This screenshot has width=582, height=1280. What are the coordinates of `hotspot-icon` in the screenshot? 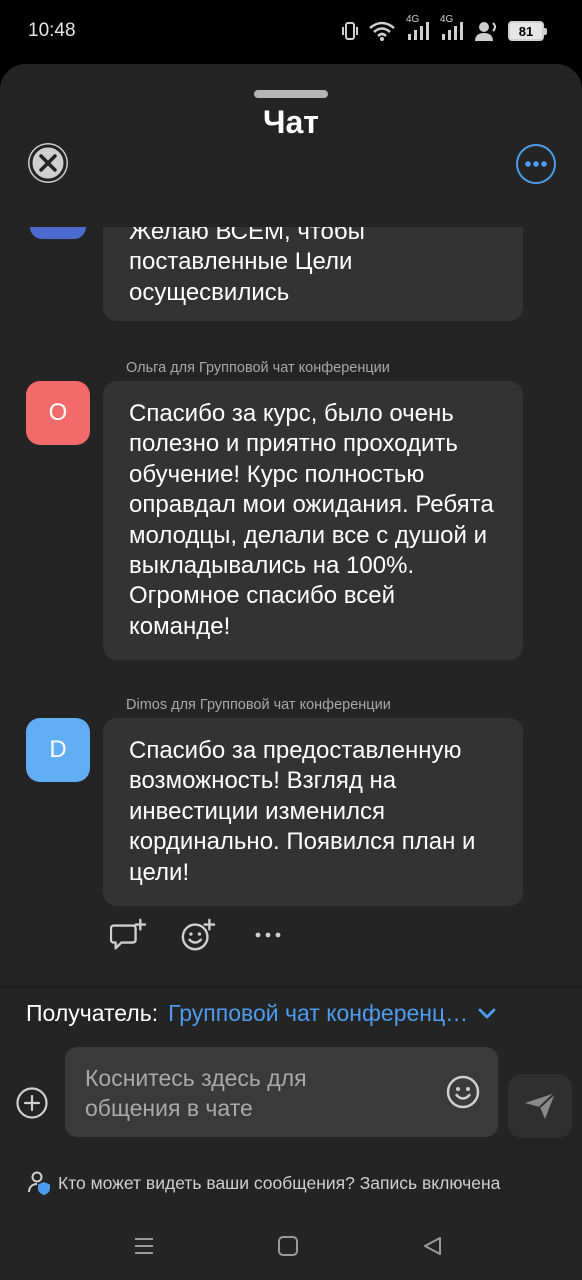 It's located at (486, 31).